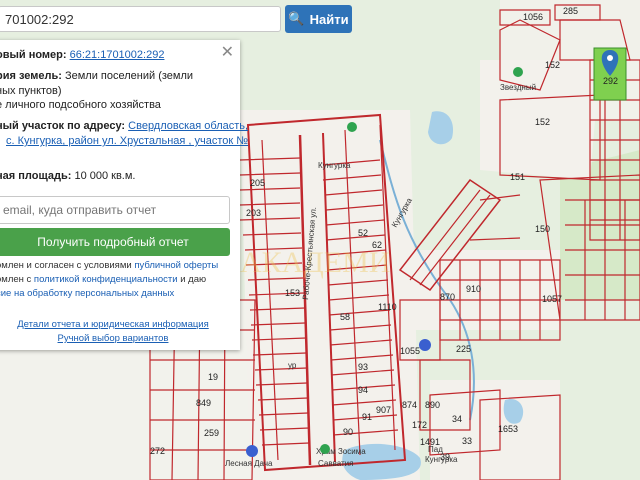  What do you see at coordinates (257, 183) in the screenshot?
I see `parcel-number-label: 205` at bounding box center [257, 183].